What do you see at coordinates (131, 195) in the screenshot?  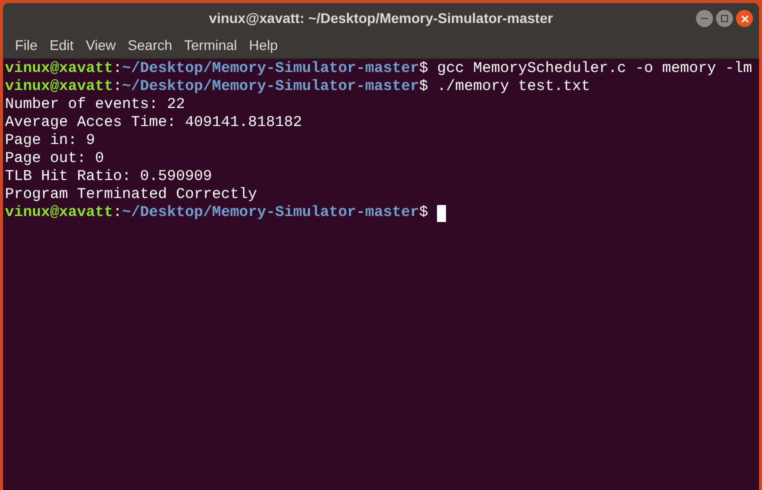 I see `output-text: Program Terminated Correctly` at bounding box center [131, 195].